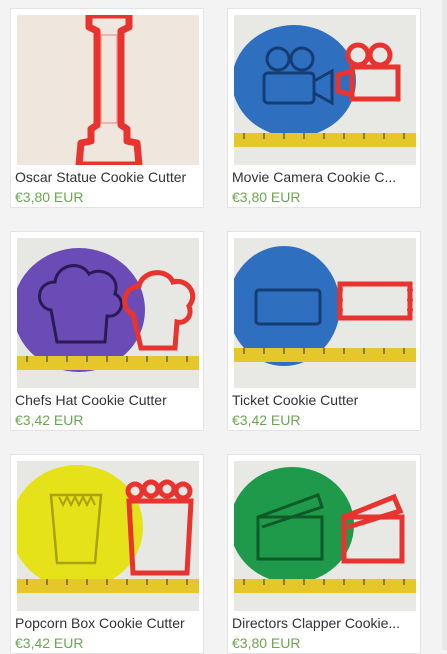  What do you see at coordinates (444, 325) in the screenshot?
I see `scrollbar-track` at bounding box center [444, 325].